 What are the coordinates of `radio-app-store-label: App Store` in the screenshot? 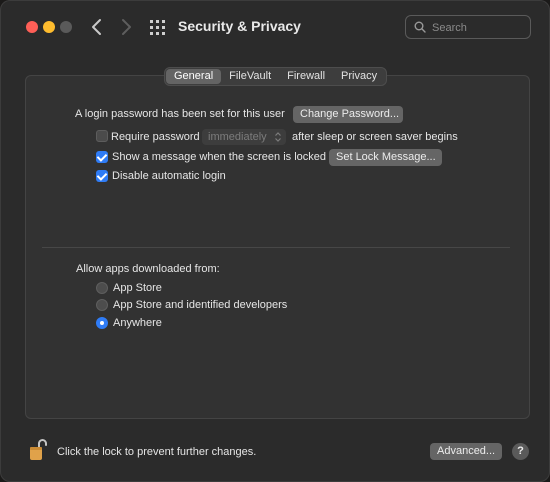 It's located at (137, 288).